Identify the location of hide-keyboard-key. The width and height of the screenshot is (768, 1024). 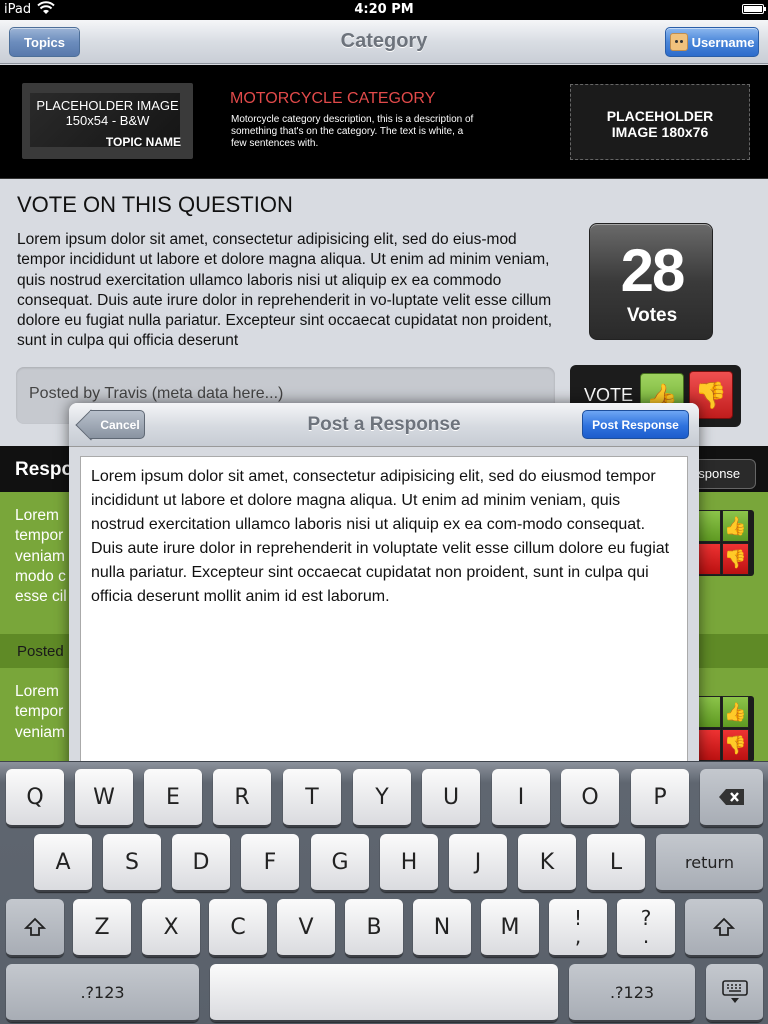
(734, 993).